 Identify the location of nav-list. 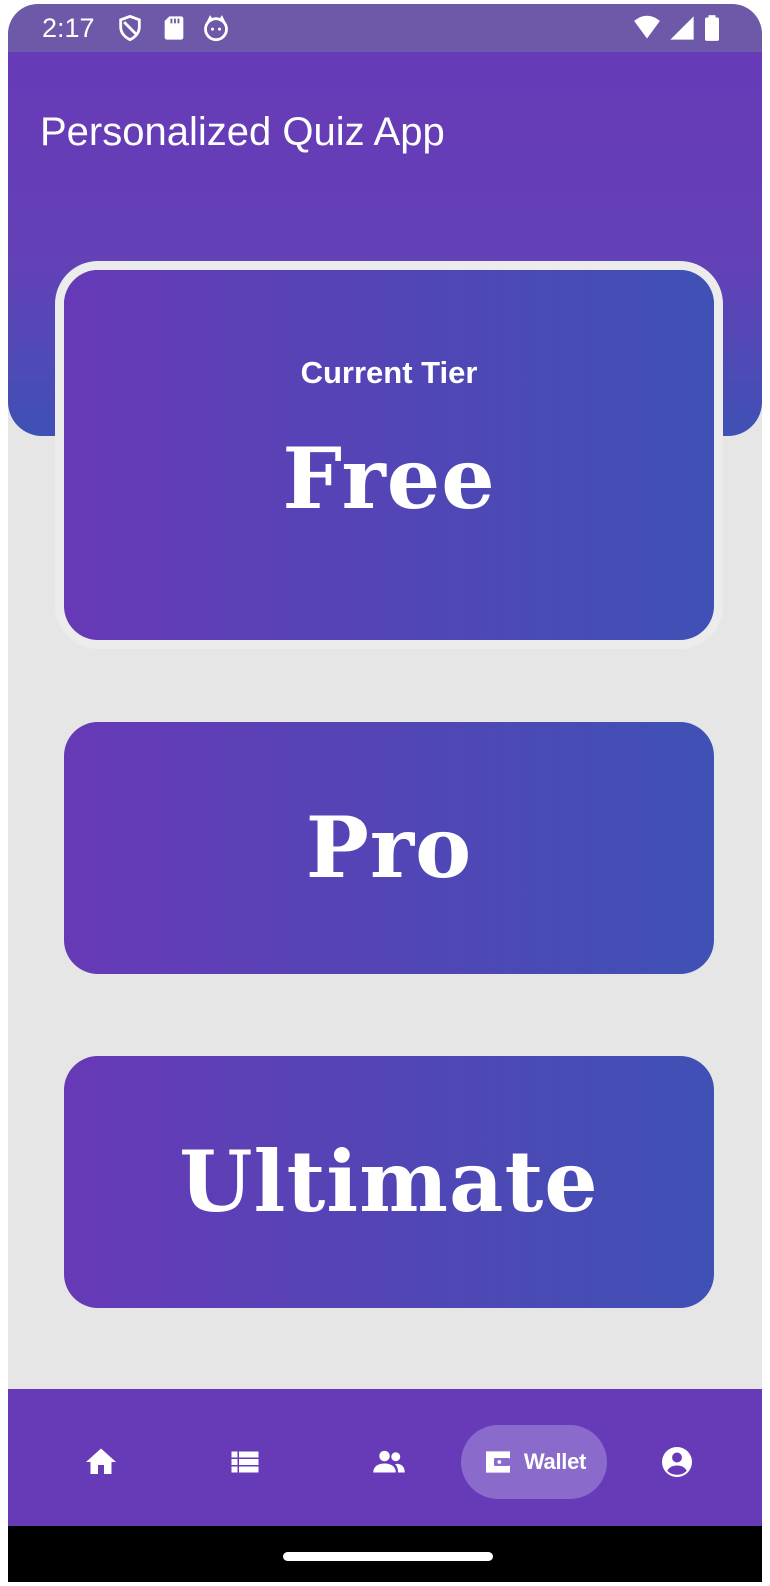
(245, 1462).